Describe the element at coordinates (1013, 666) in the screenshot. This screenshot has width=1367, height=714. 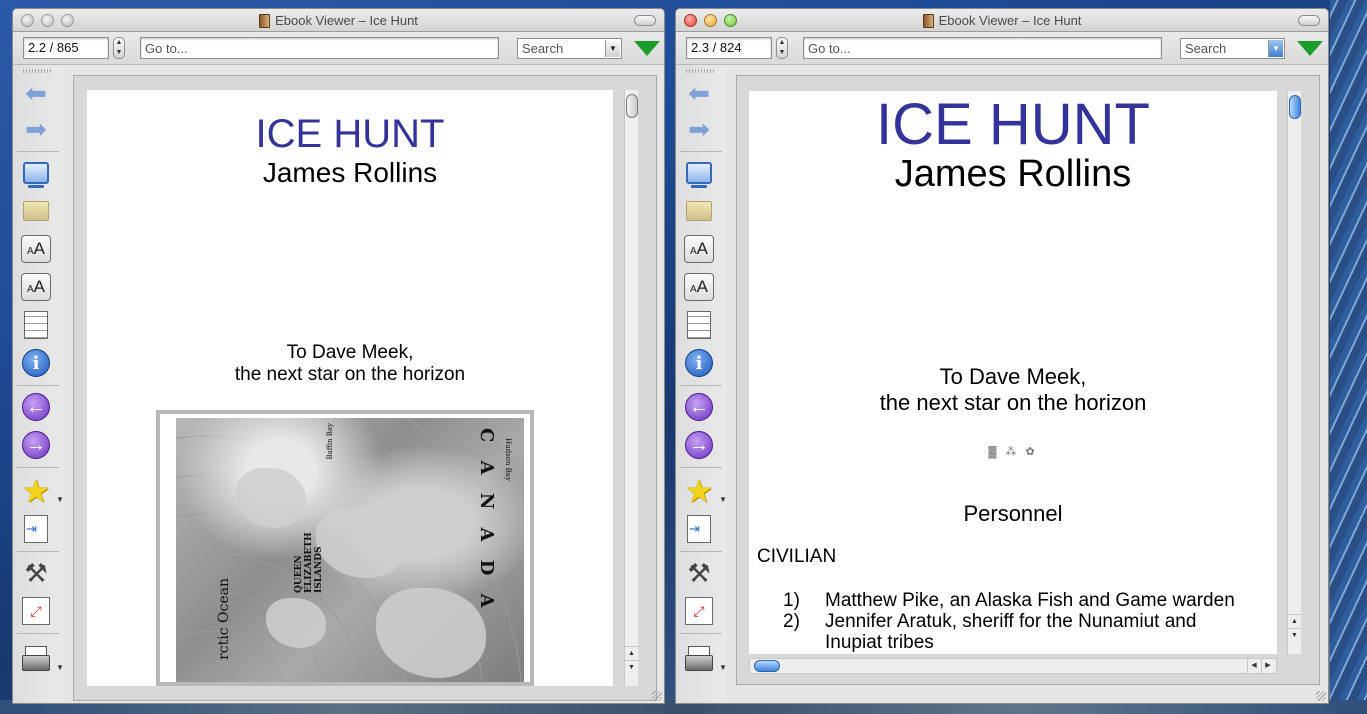
I see `horizontal-scrollbar: ◀ ▶` at that location.